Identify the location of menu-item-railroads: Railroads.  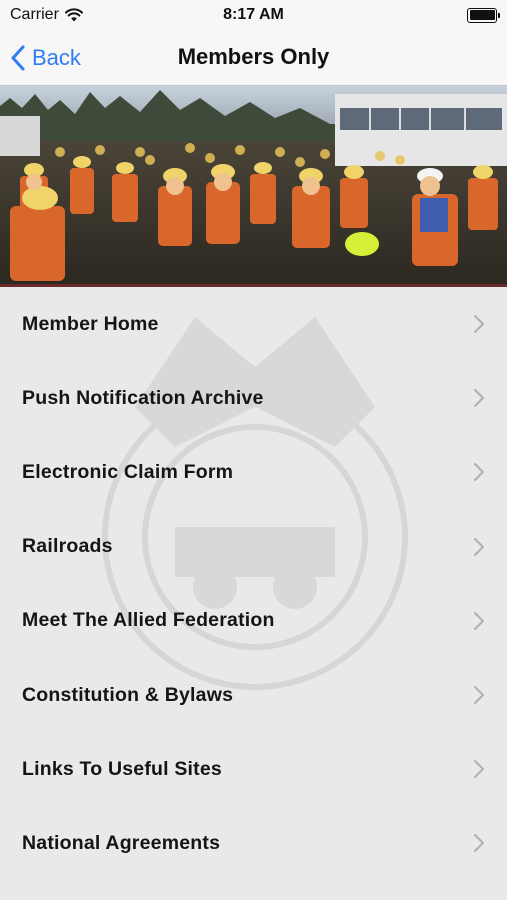
(253, 547).